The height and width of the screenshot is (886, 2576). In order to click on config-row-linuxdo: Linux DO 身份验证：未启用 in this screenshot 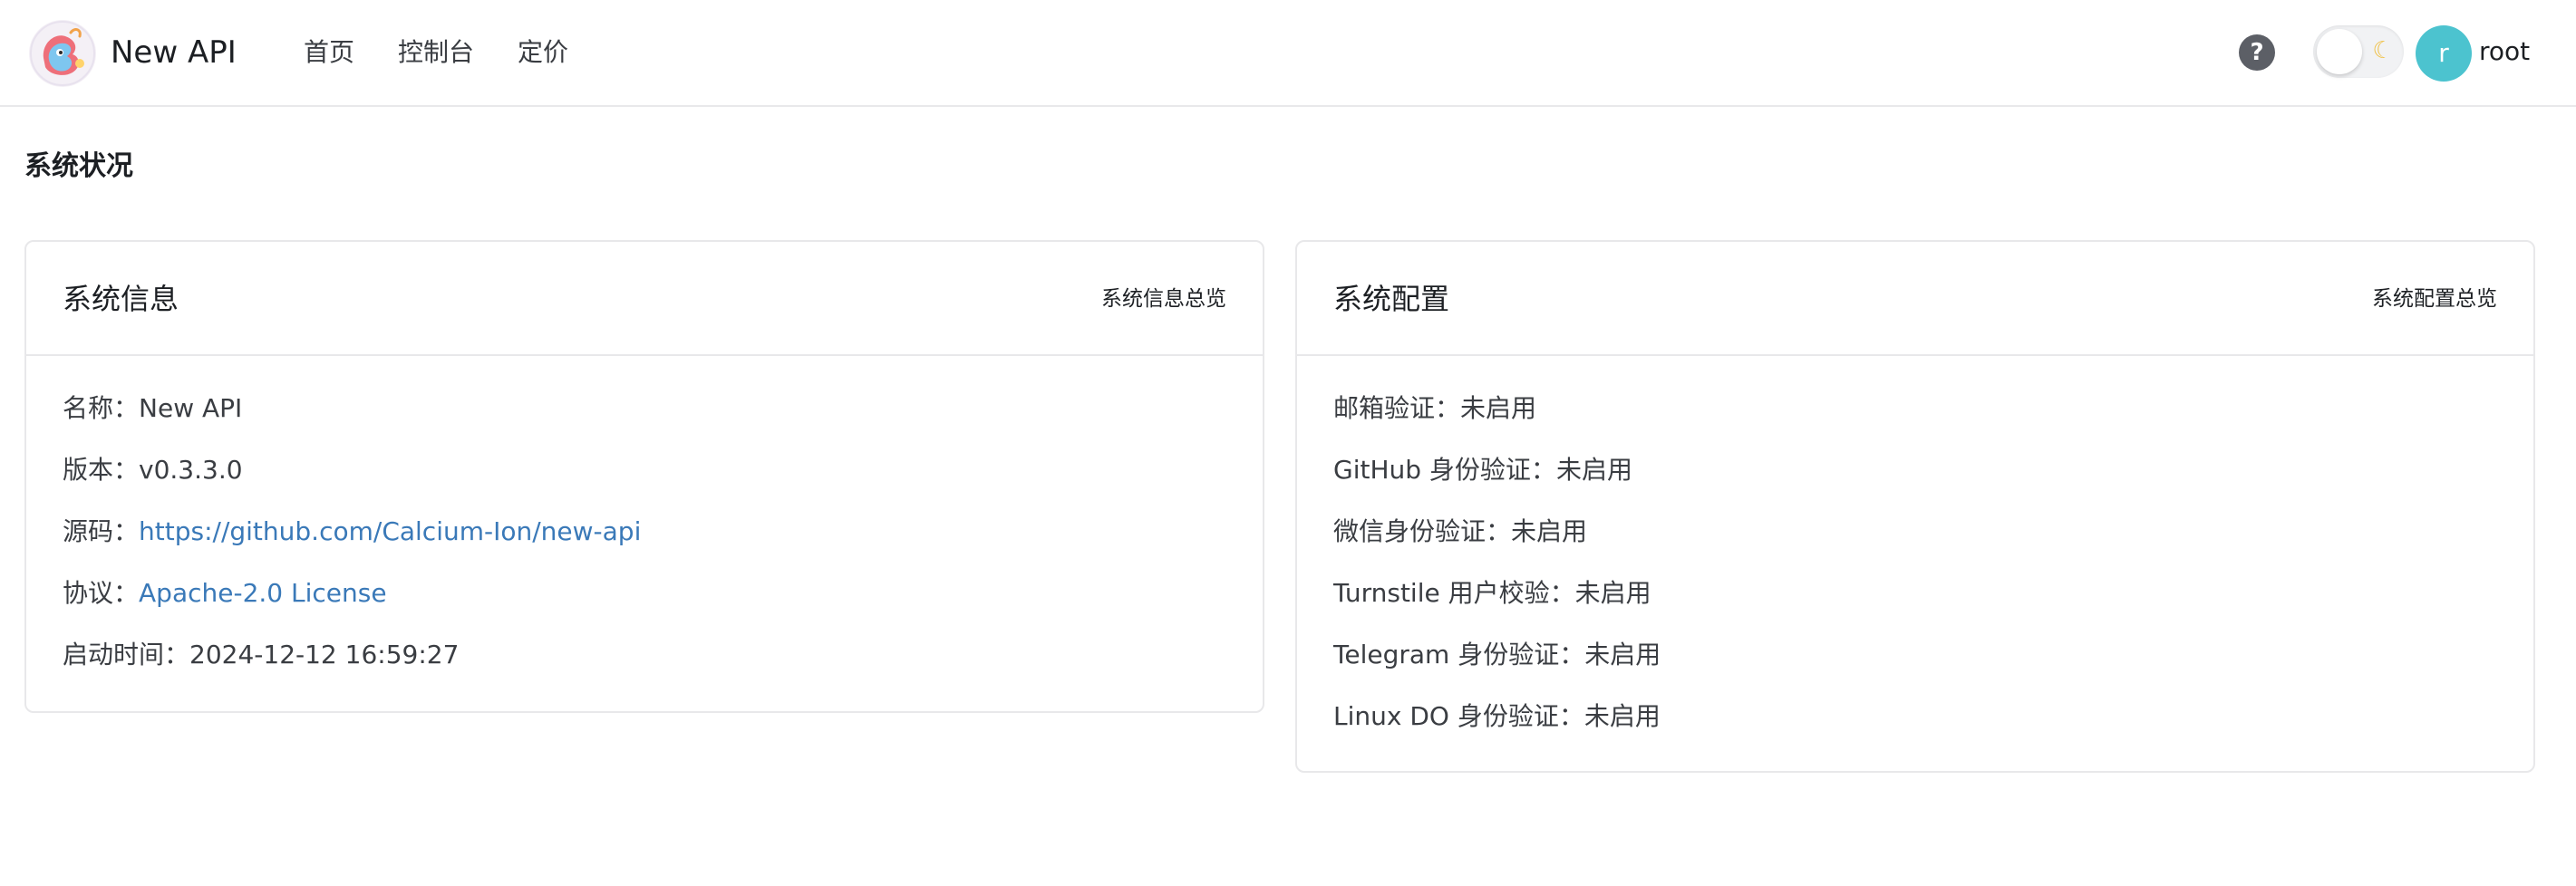, I will do `click(1933, 729)`.